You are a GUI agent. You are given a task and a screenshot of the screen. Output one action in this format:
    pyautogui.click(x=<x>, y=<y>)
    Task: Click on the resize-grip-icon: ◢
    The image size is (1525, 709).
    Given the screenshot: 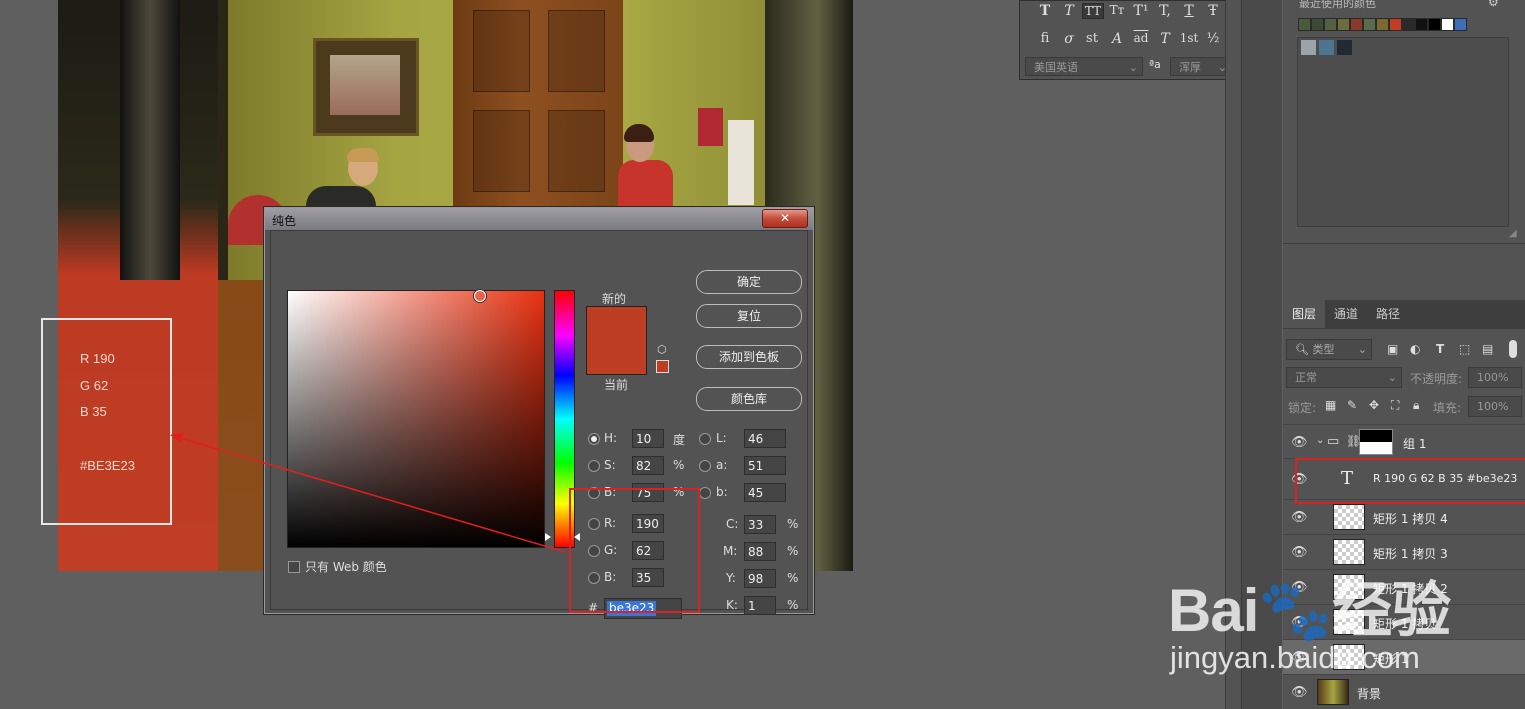 What is the action you would take?
    pyautogui.click(x=1513, y=233)
    